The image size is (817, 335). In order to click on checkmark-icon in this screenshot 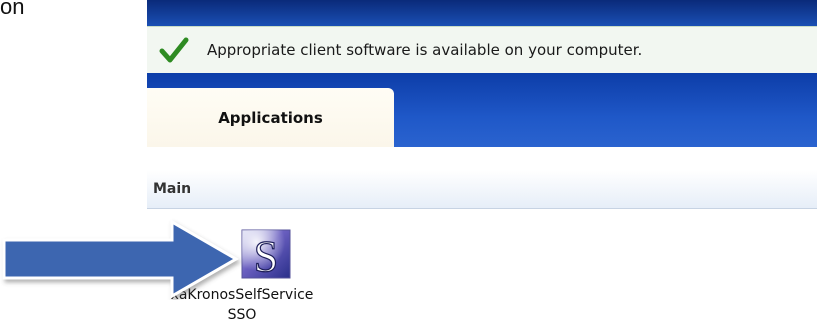, I will do `click(174, 50)`.